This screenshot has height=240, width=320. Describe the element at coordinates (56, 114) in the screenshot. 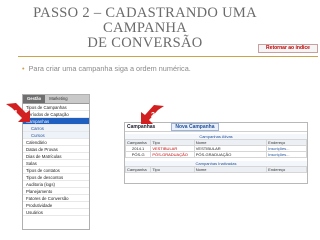

I see `menu-item: Períodos de Captação` at that location.